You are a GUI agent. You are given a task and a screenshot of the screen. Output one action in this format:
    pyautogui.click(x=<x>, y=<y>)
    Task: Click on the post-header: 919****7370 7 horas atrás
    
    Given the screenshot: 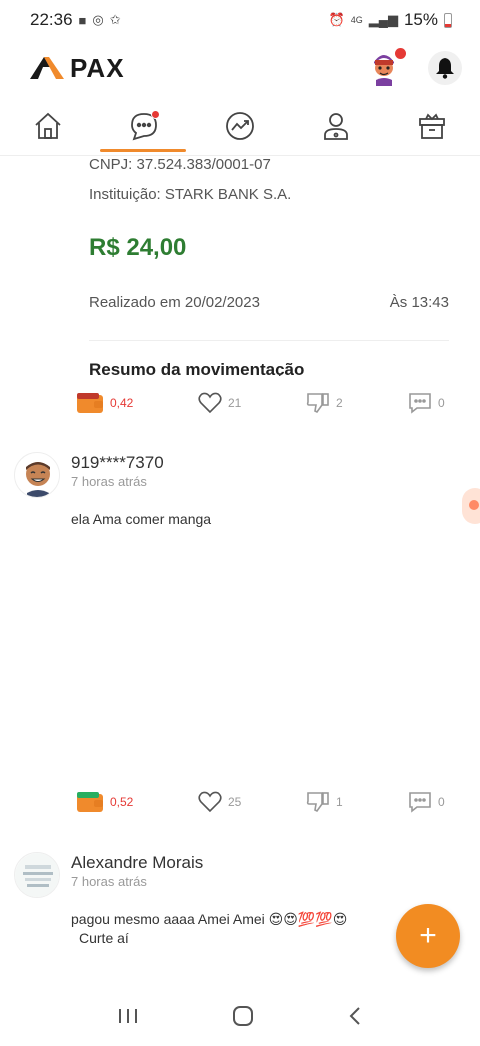 What is the action you would take?
    pyautogui.click(x=89, y=475)
    